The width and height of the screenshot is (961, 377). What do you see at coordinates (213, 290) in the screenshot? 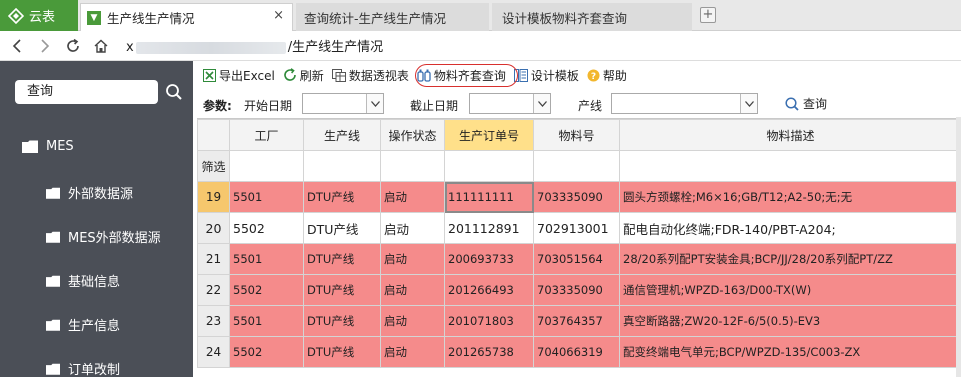
I see `row-number: 22` at bounding box center [213, 290].